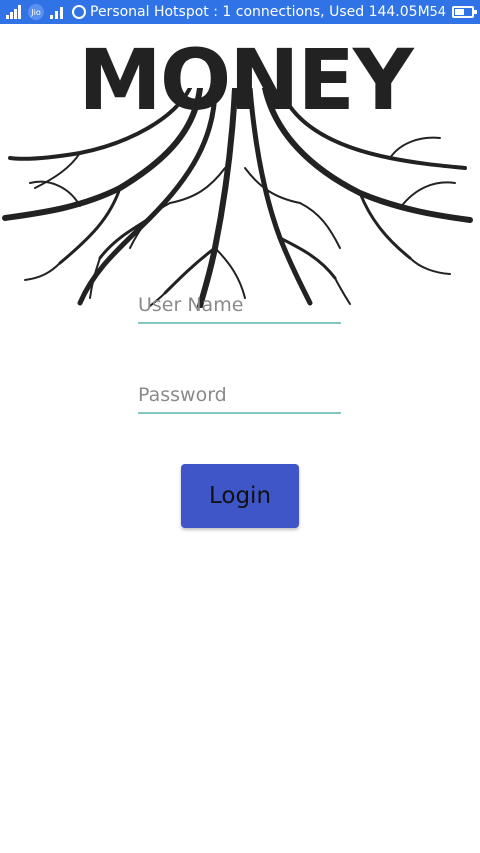 This screenshot has width=480, height=853. I want to click on status-right: 54, so click(453, 12).